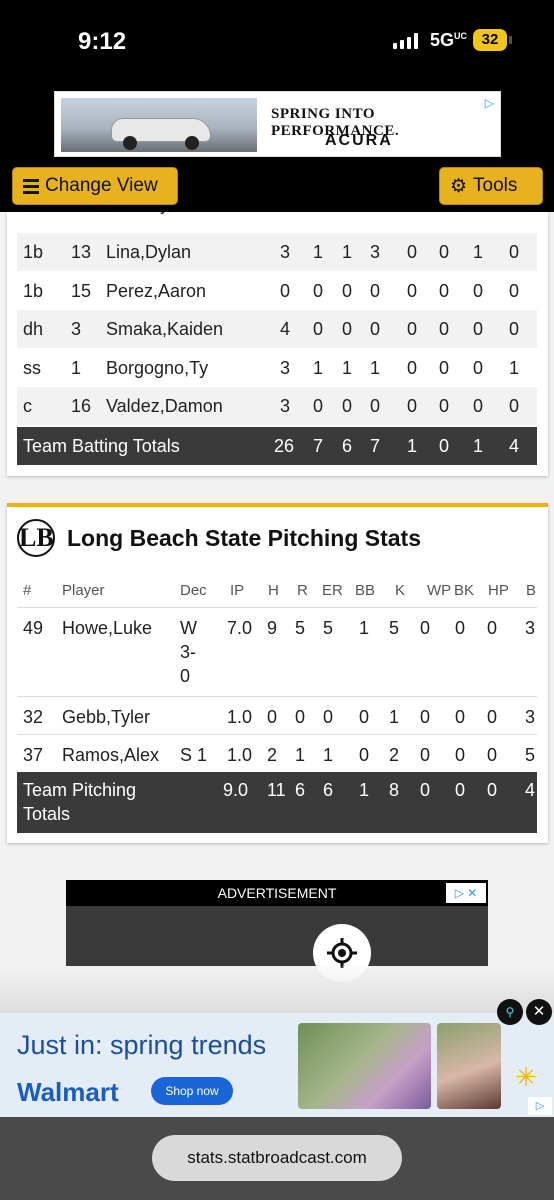 Image resolution: width=554 pixels, height=1200 pixels. What do you see at coordinates (539, 1012) in the screenshot?
I see `close-ad-icon: ✕` at bounding box center [539, 1012].